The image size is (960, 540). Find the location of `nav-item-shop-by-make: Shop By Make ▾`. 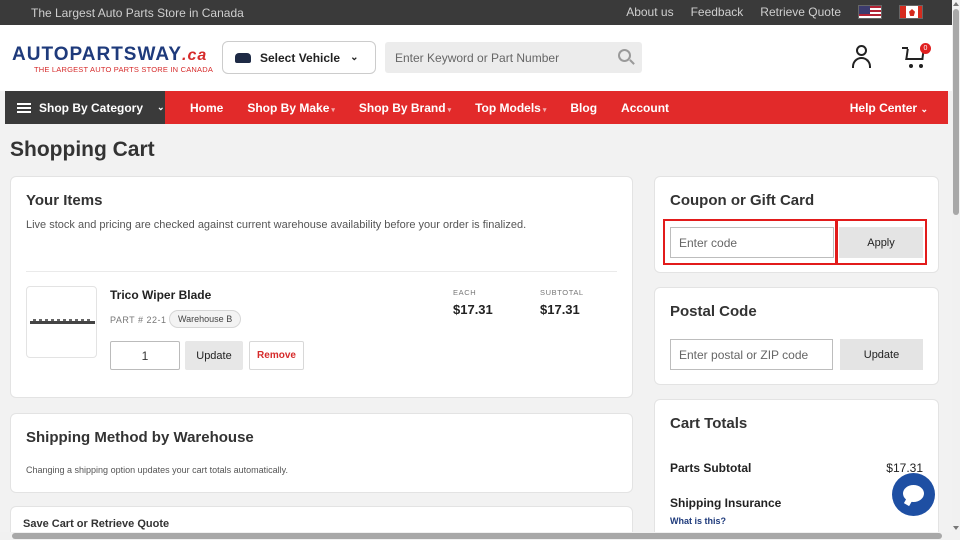

nav-item-shop-by-make: Shop By Make ▾ is located at coordinates (291, 108).